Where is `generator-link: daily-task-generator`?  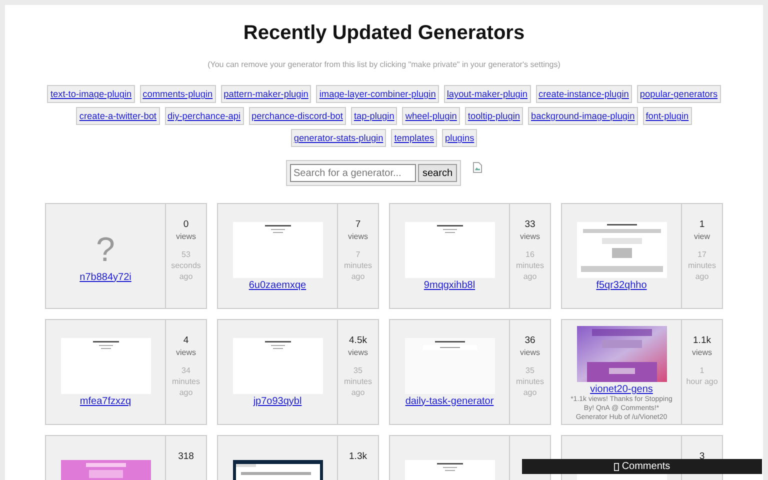 generator-link: daily-task-generator is located at coordinates (449, 401).